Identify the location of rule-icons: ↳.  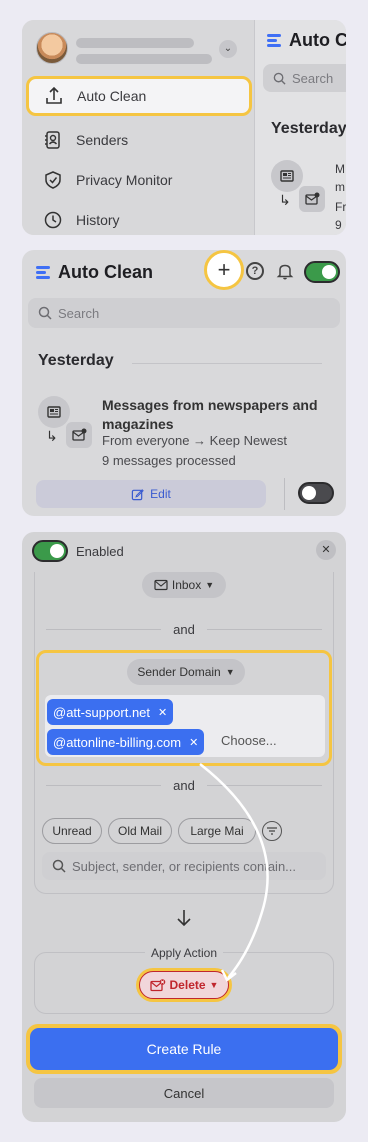
(68, 426).